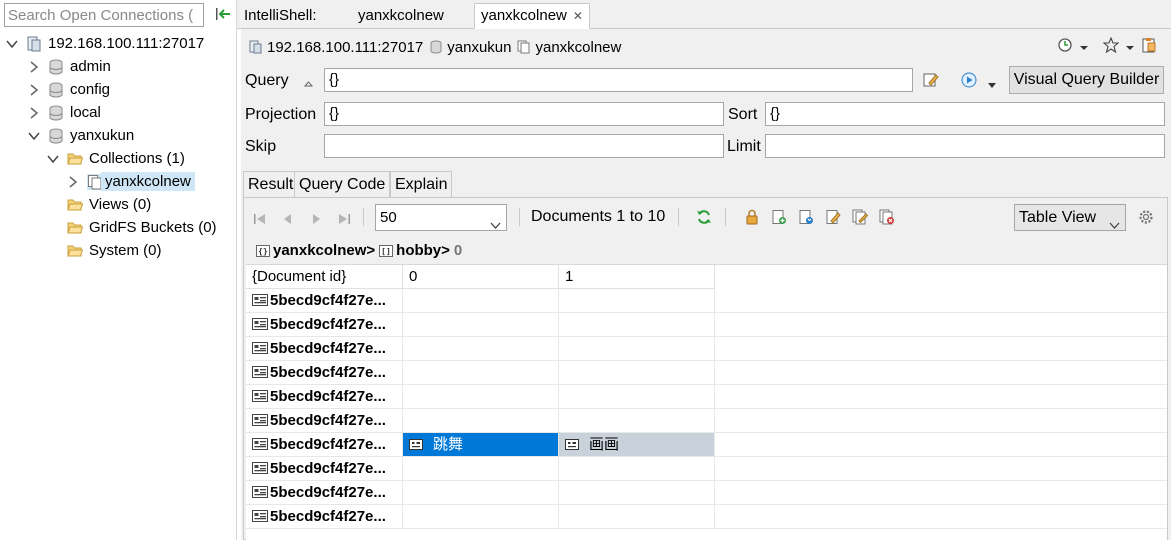  What do you see at coordinates (441, 217) in the screenshot?
I see `page-size-select: 50` at bounding box center [441, 217].